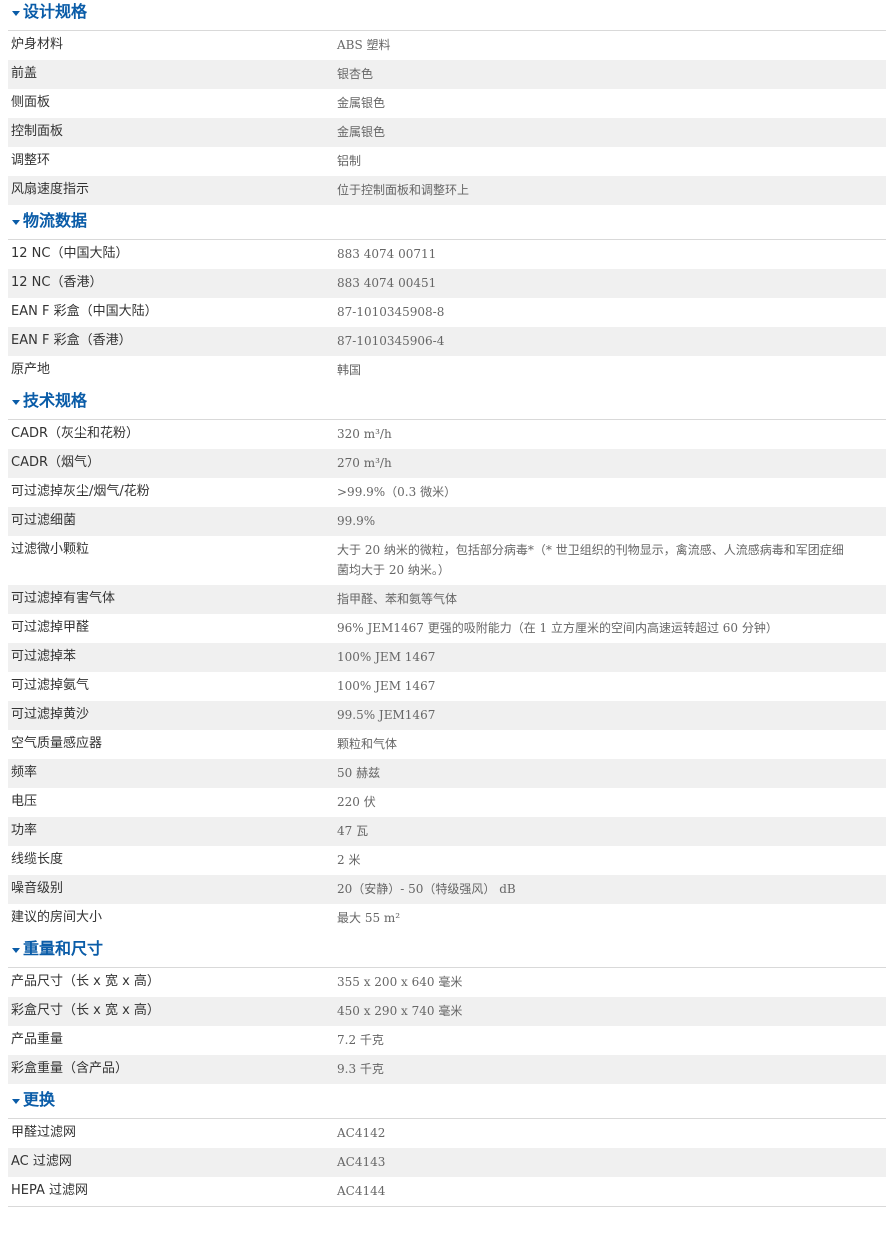 The width and height of the screenshot is (886, 1244). Describe the element at coordinates (367, 744) in the screenshot. I see `spec-value: 颗粒和气体` at that location.